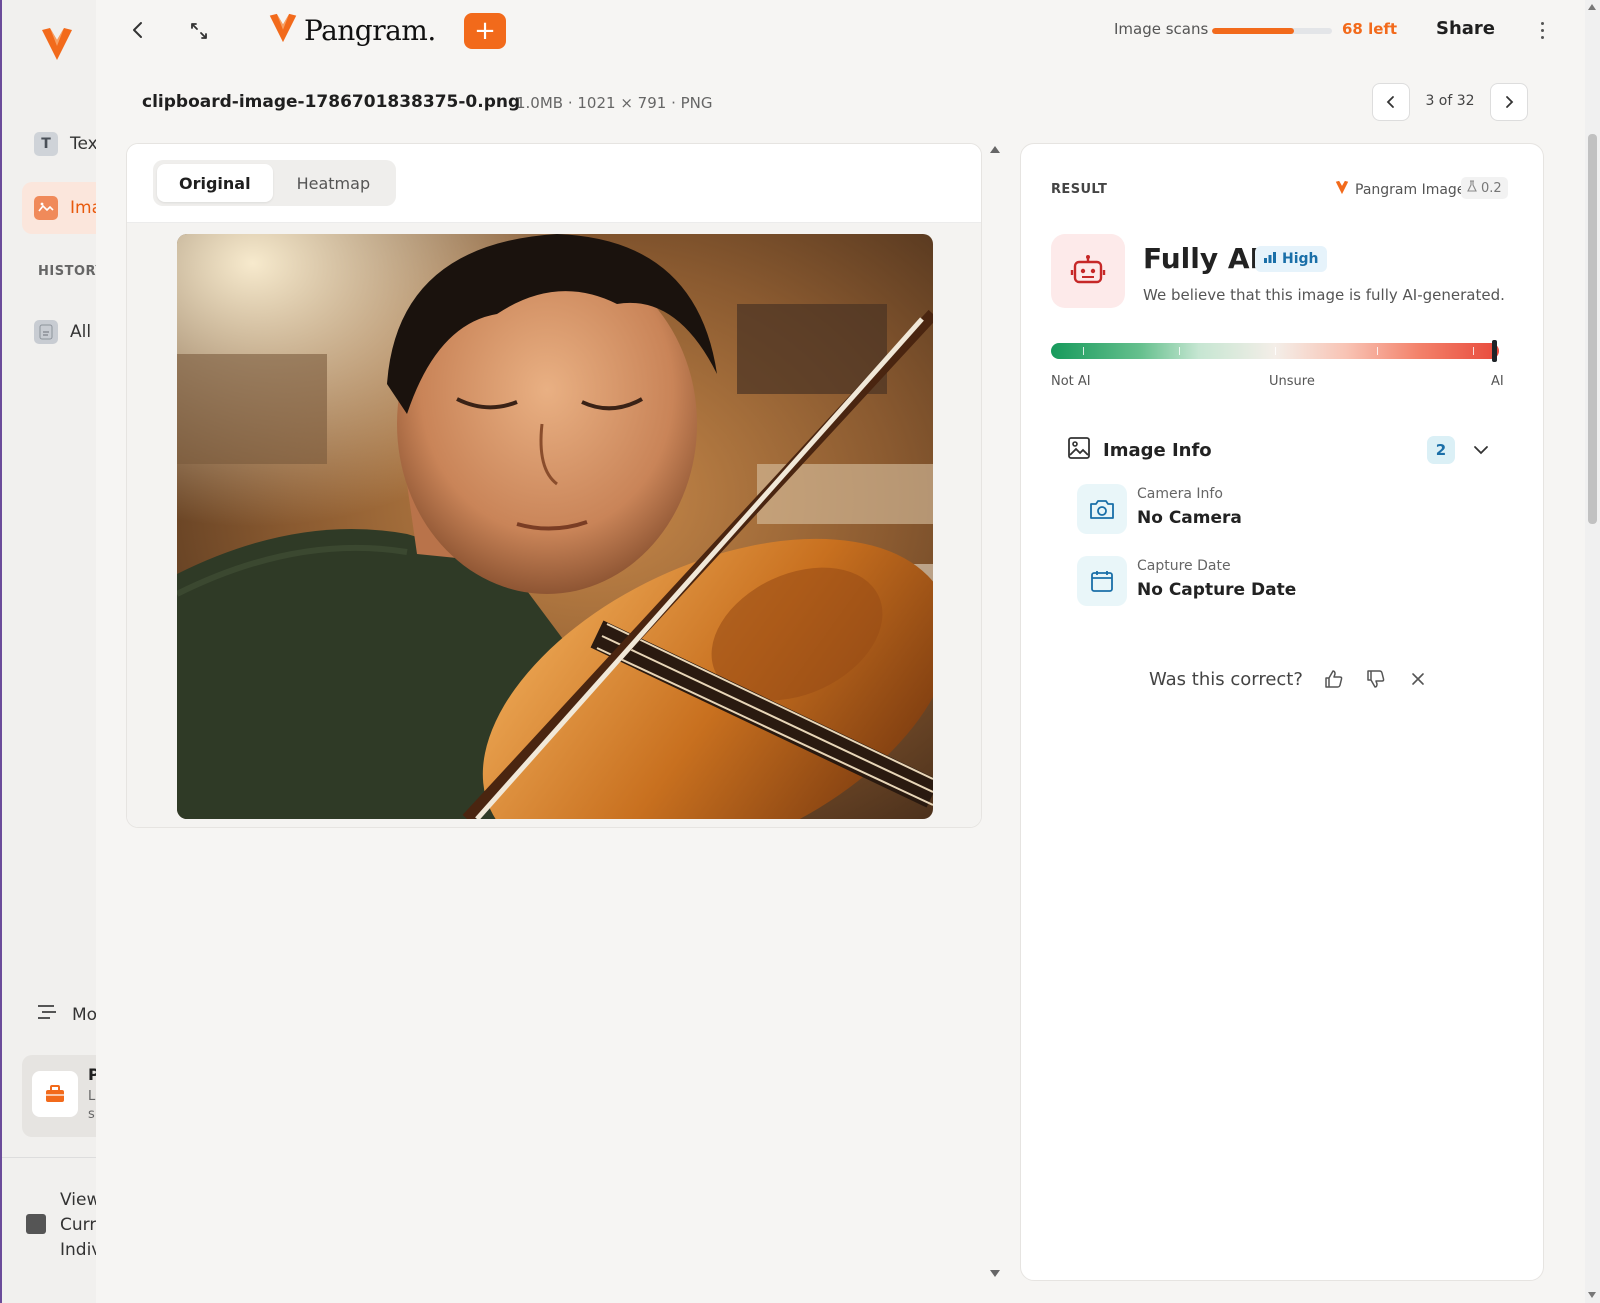 This screenshot has width=1600, height=1303. What do you see at coordinates (80, 1250) in the screenshot?
I see `view-line-3: Indiv` at bounding box center [80, 1250].